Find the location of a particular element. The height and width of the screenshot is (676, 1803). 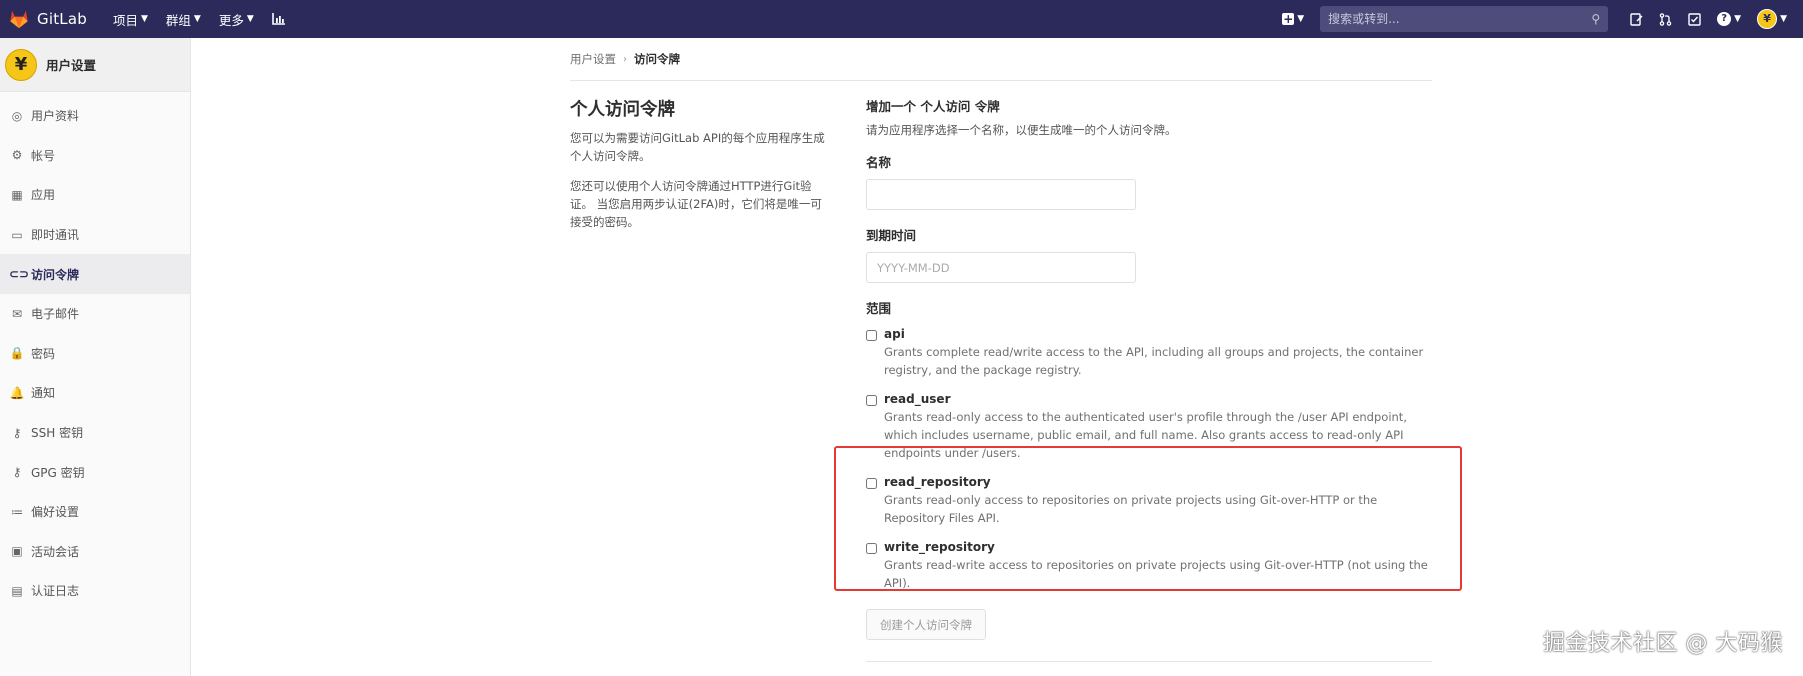

sidebar-item-label: 电子邮件 is located at coordinates (55, 314).